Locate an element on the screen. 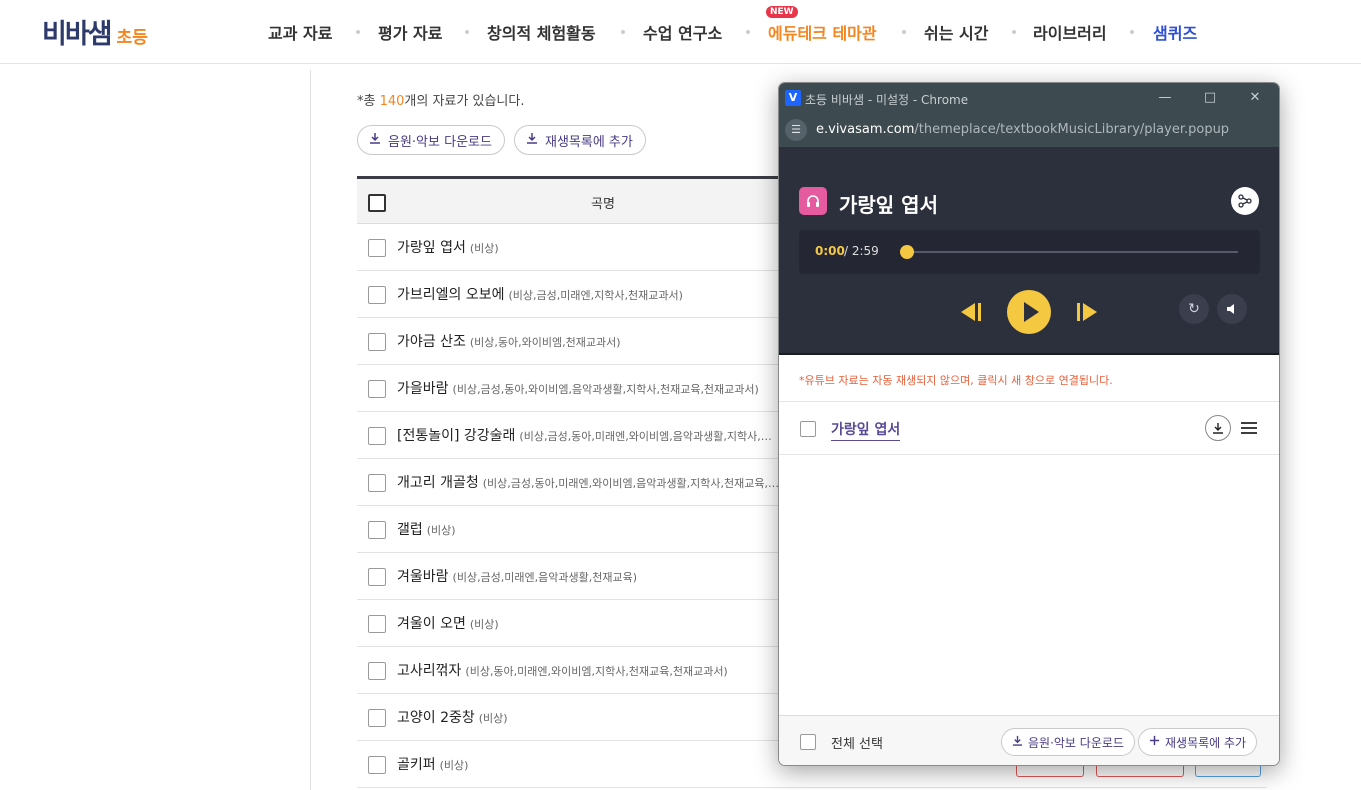  share-icon is located at coordinates (1245, 201).